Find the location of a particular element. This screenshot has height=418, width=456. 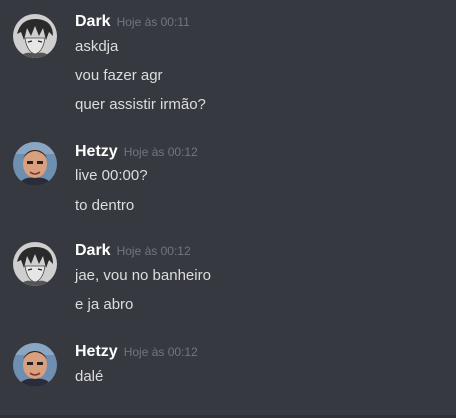

message-text: dalé is located at coordinates (89, 376).